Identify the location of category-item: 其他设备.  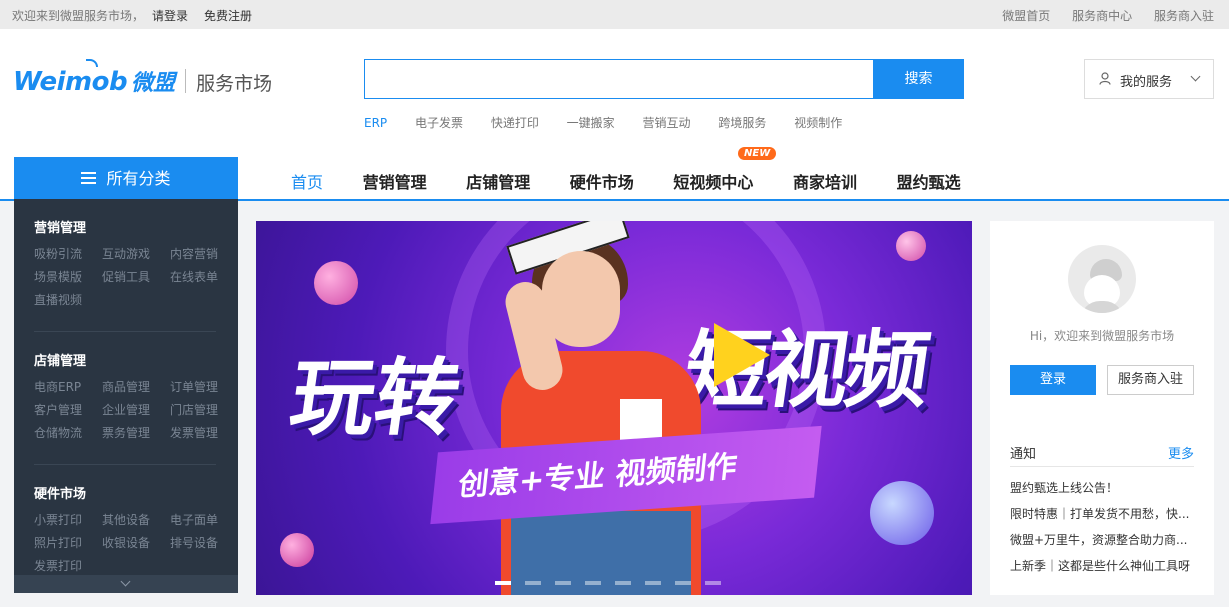
(136, 519).